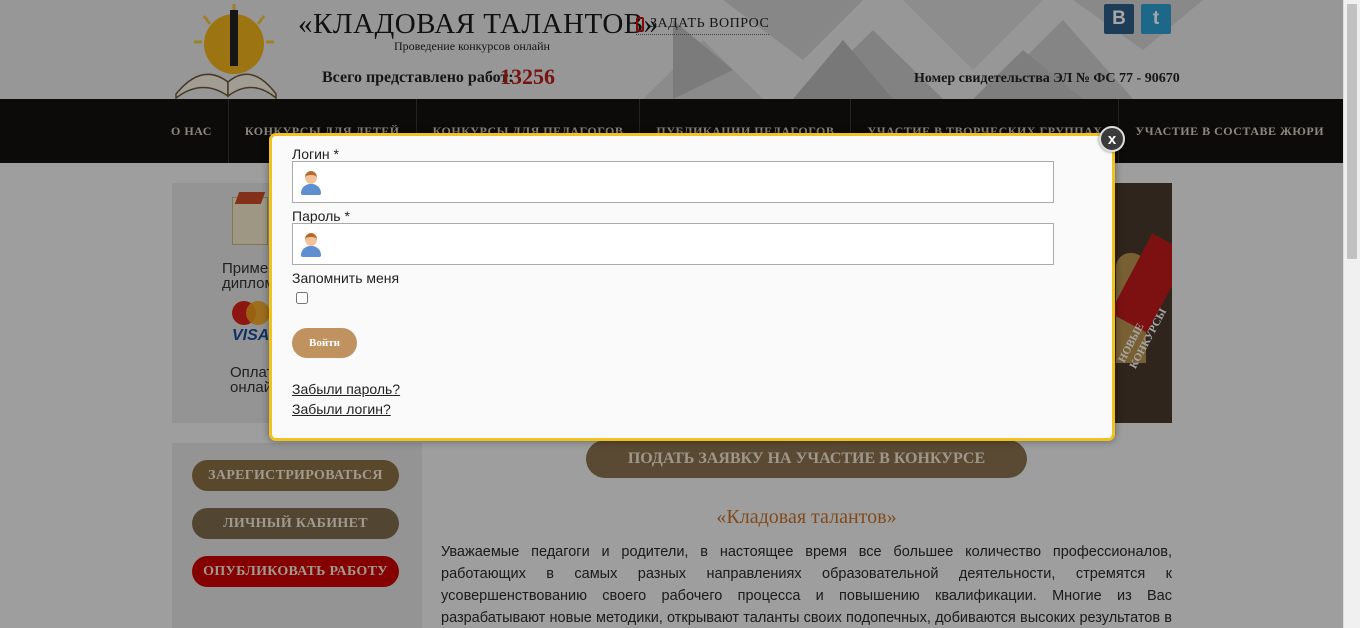 This screenshot has height=628, width=1360. Describe the element at coordinates (302, 298) in the screenshot. I see `remember-me-checkbox` at that location.